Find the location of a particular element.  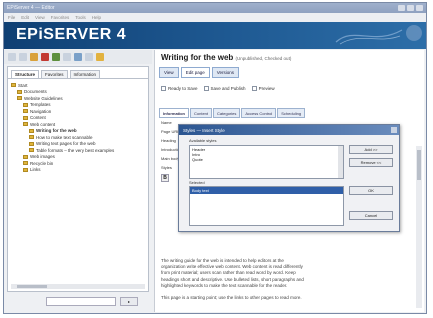

selected-styles-list: Body text is located at coordinates (266, 206).